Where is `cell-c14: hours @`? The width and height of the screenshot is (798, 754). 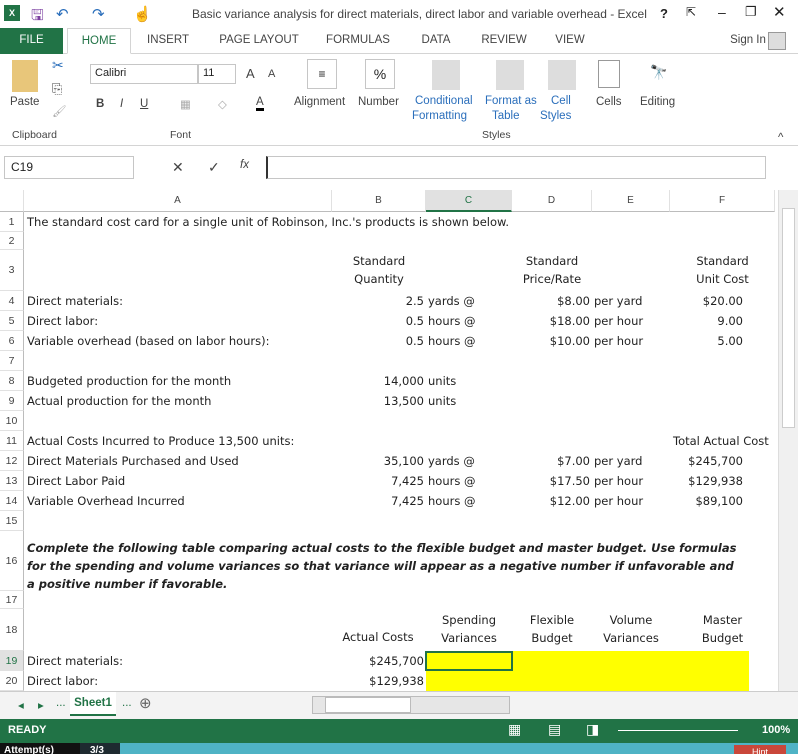 cell-c14: hours @ is located at coordinates (452, 501).